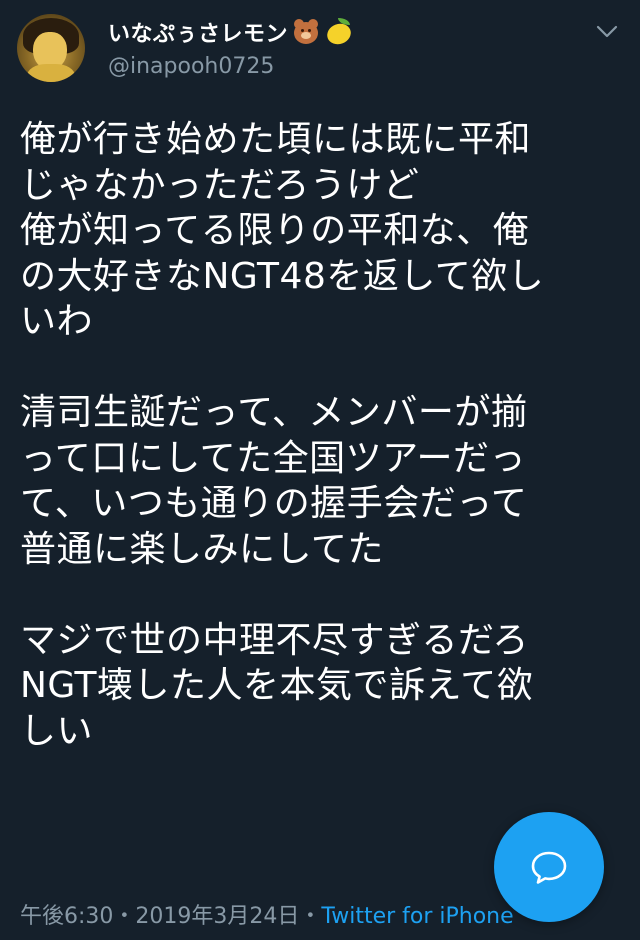  I want to click on user-handle: @inapooh0725, so click(191, 66).